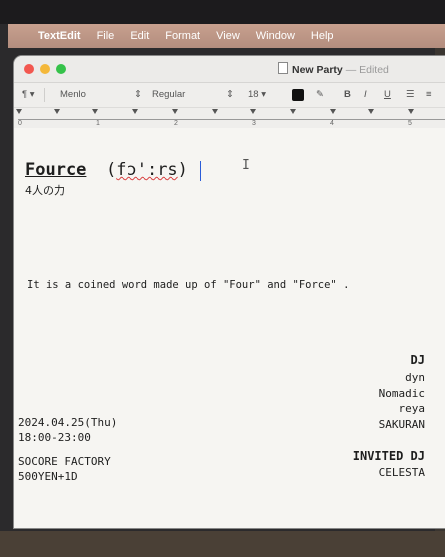  I want to click on ruler-number: 2, so click(176, 123).